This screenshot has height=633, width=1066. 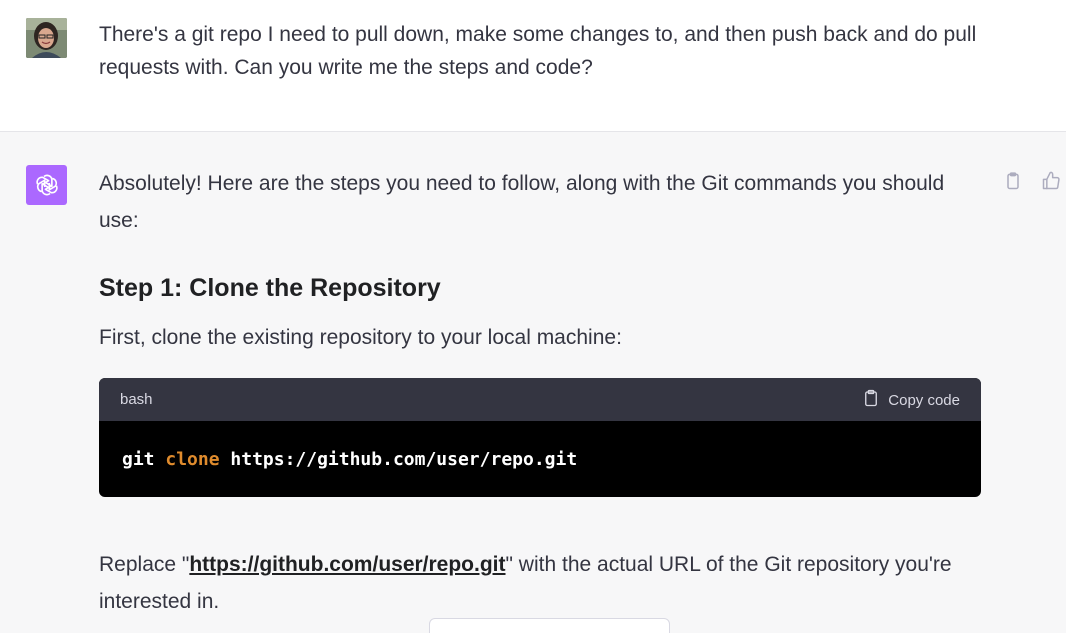 What do you see at coordinates (404, 459) in the screenshot?
I see `code-argument: https://github.com/user/repo.git` at bounding box center [404, 459].